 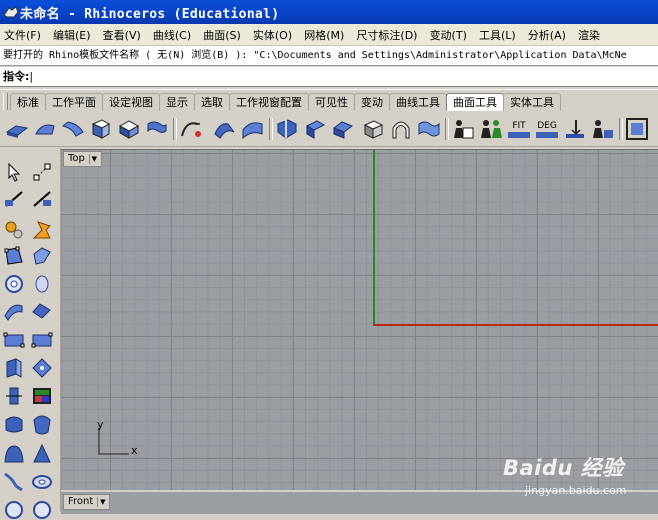 I want to click on cone-icon, so click(x=42, y=454).